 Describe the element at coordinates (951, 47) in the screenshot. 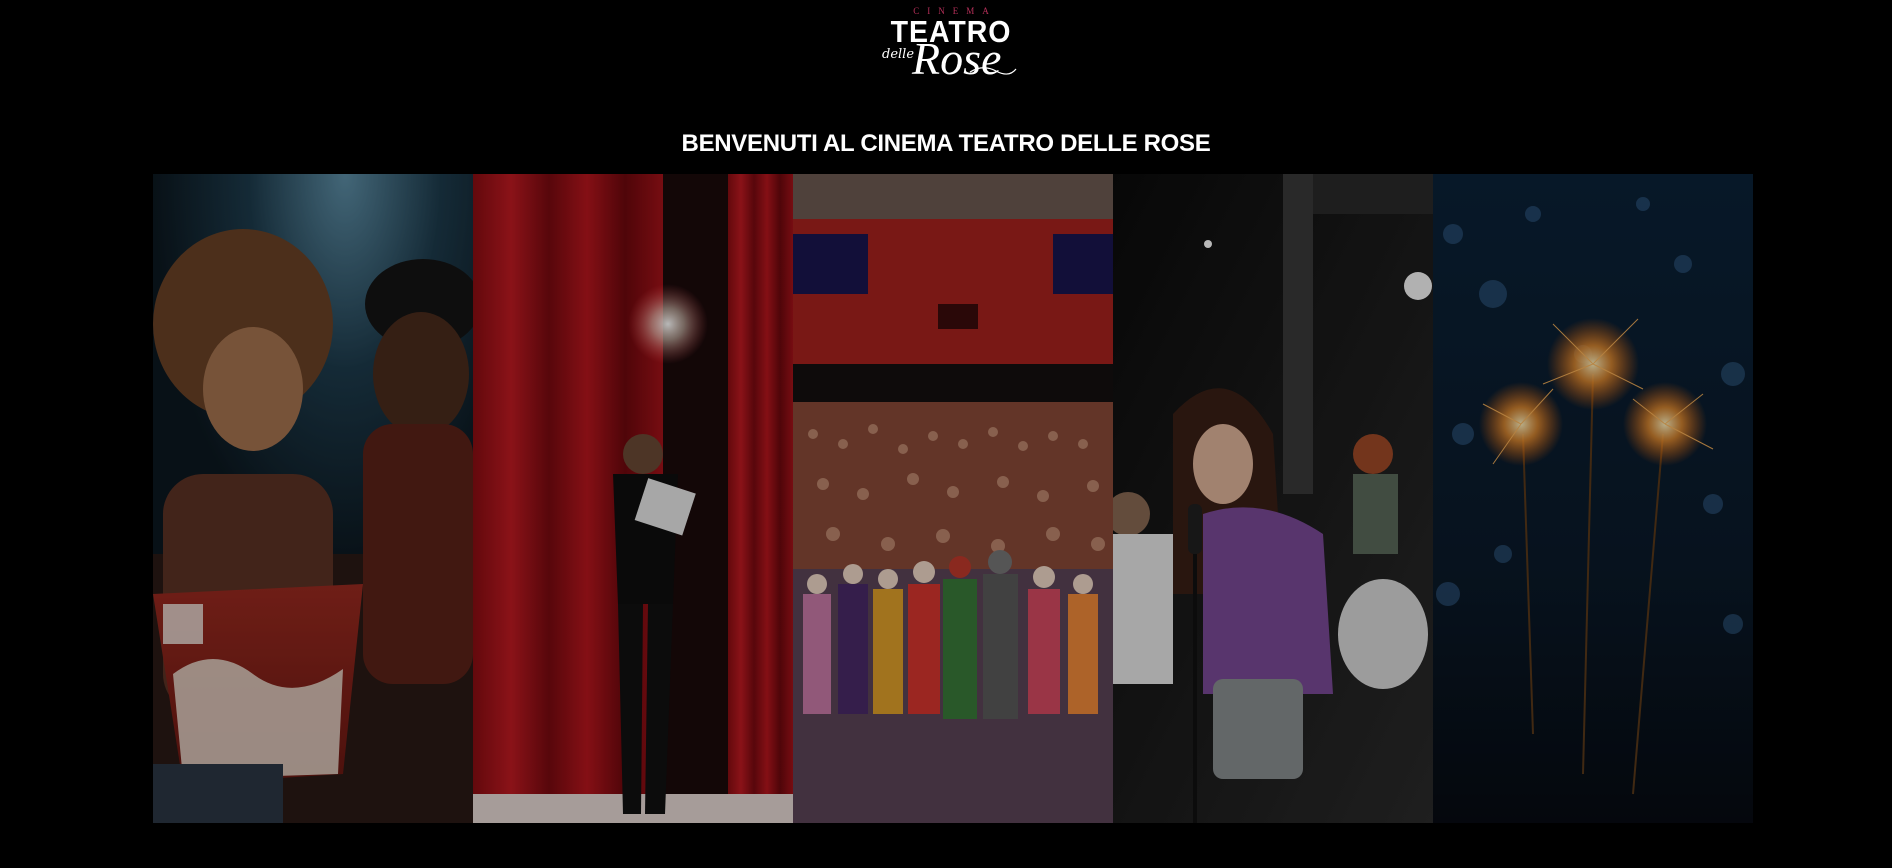

I see `site-logo: CINEMA TEATRO delle Rose` at that location.